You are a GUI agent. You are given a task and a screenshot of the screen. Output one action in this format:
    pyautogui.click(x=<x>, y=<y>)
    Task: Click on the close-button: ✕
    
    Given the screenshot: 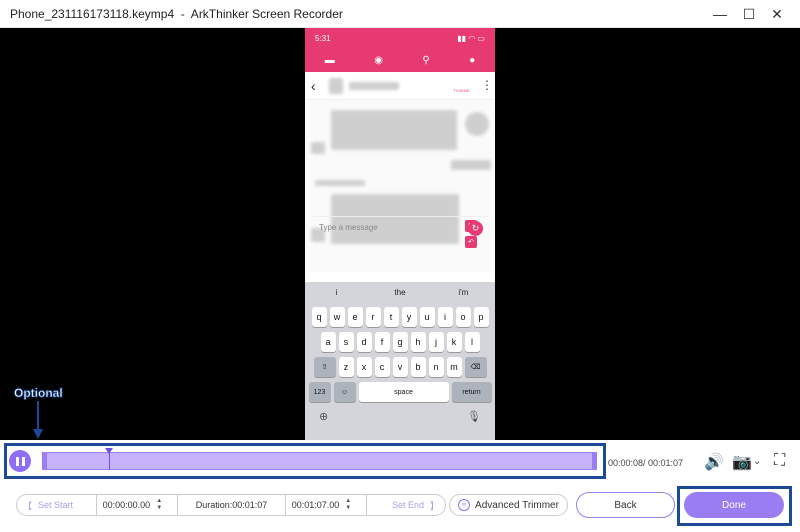 What is the action you would take?
    pyautogui.click(x=777, y=14)
    